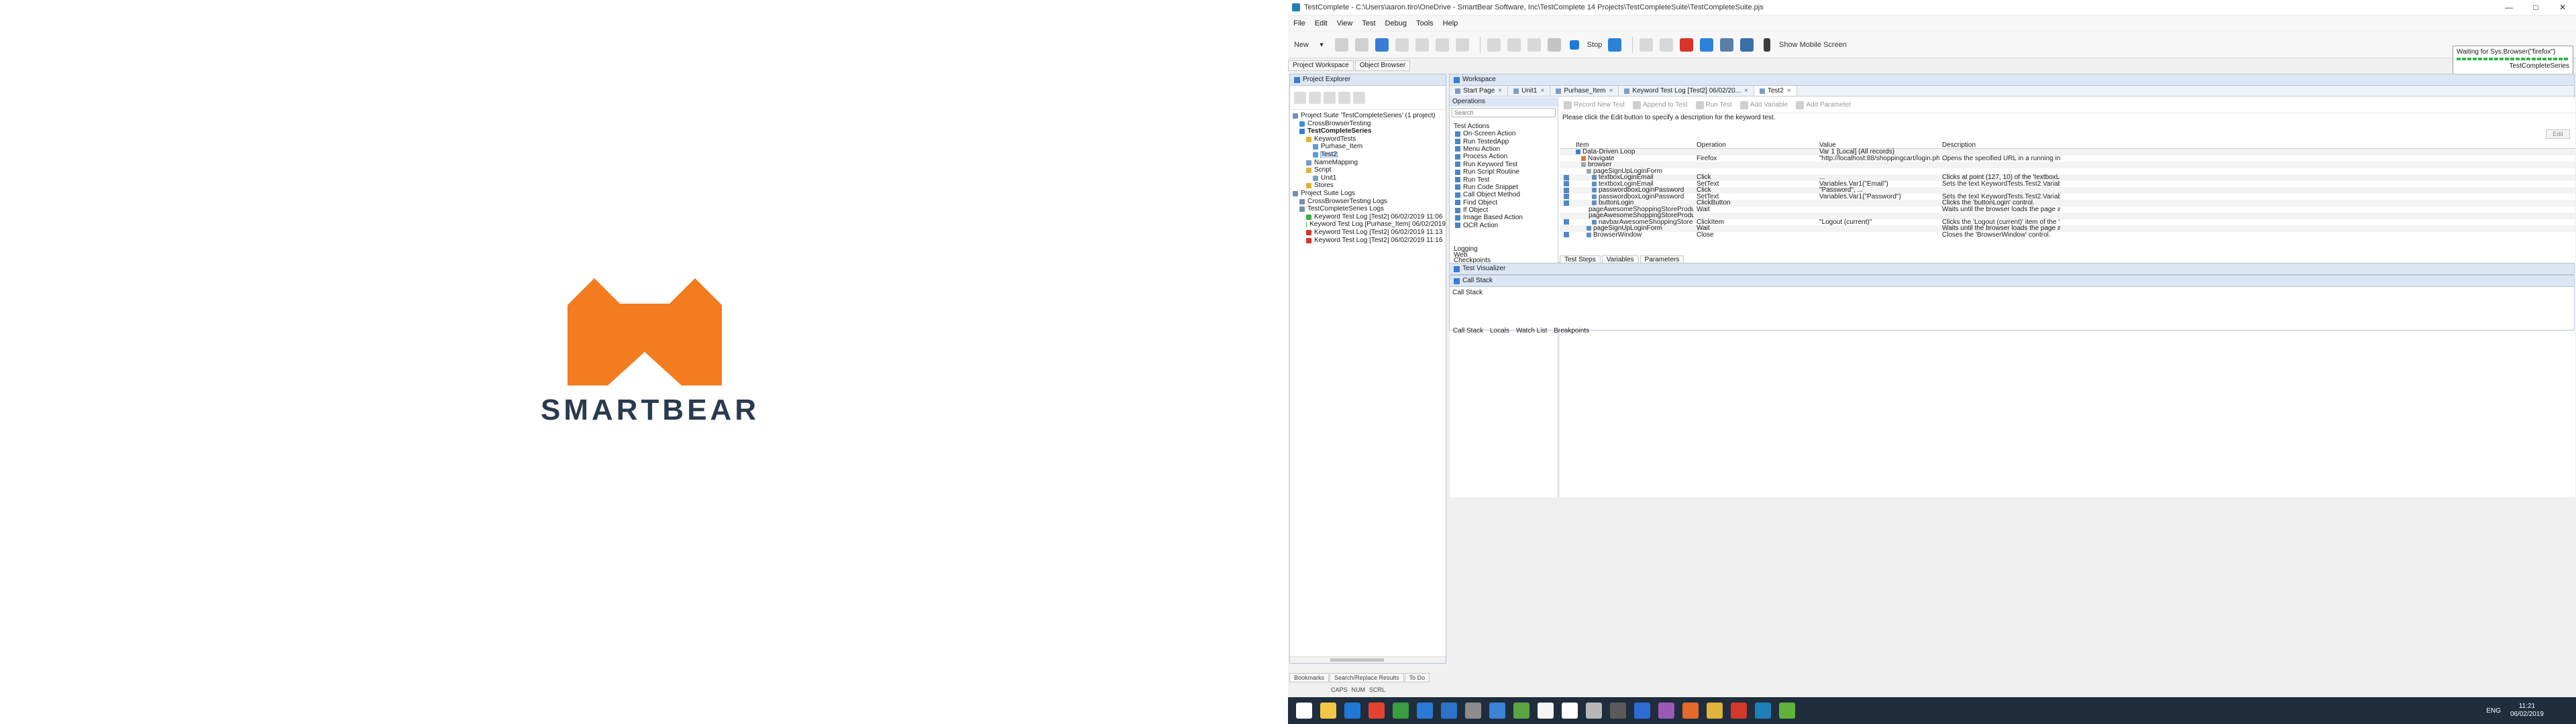 The image size is (2576, 724). Describe the element at coordinates (1504, 112) in the screenshot. I see `operations-search-input: Search` at that location.